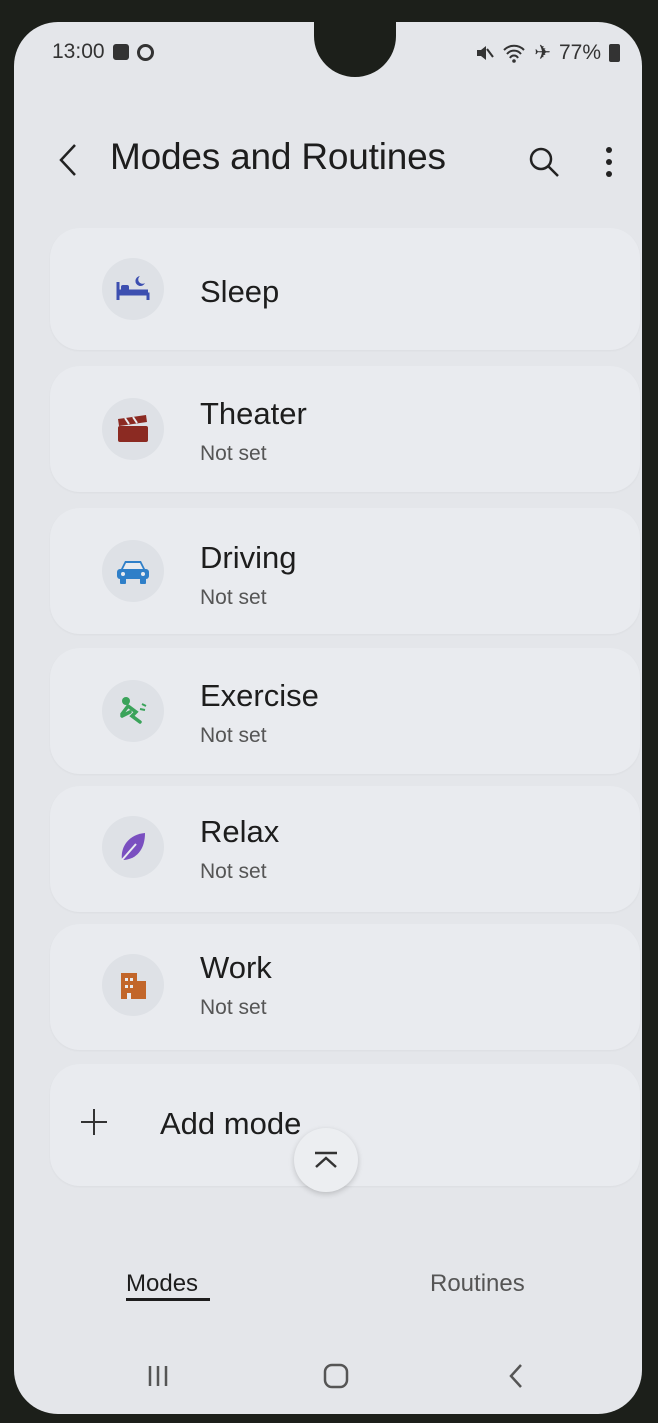  What do you see at coordinates (542, 53) in the screenshot?
I see `airplane-icon: ✈` at bounding box center [542, 53].